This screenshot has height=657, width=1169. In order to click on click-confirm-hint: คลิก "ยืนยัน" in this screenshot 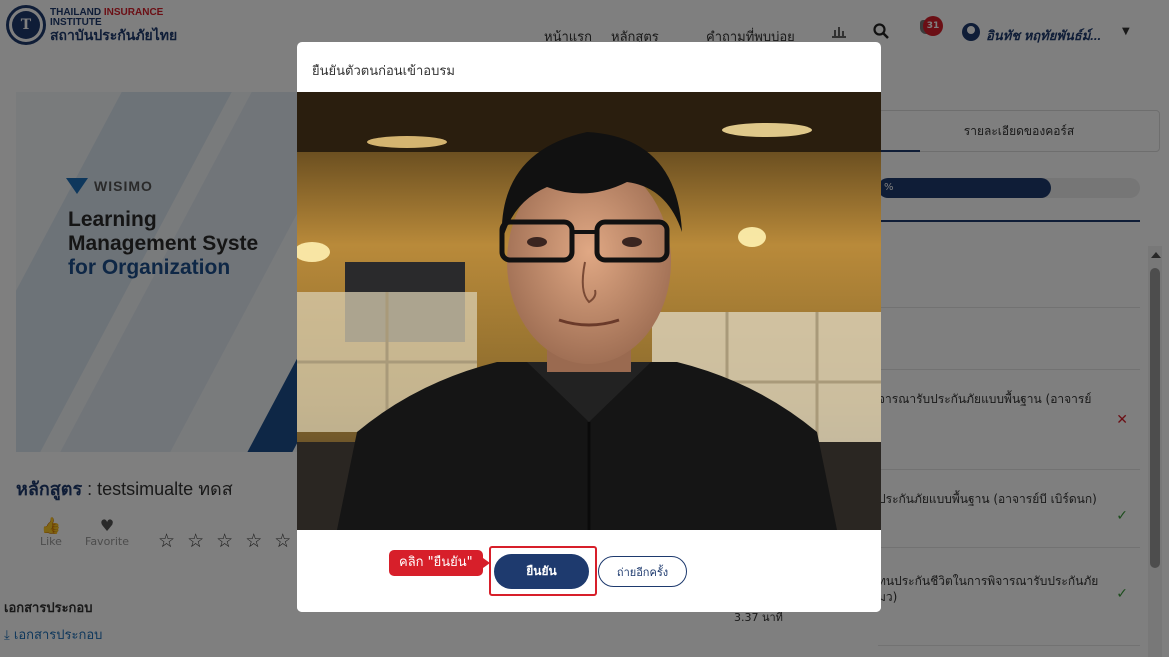, I will do `click(439, 563)`.